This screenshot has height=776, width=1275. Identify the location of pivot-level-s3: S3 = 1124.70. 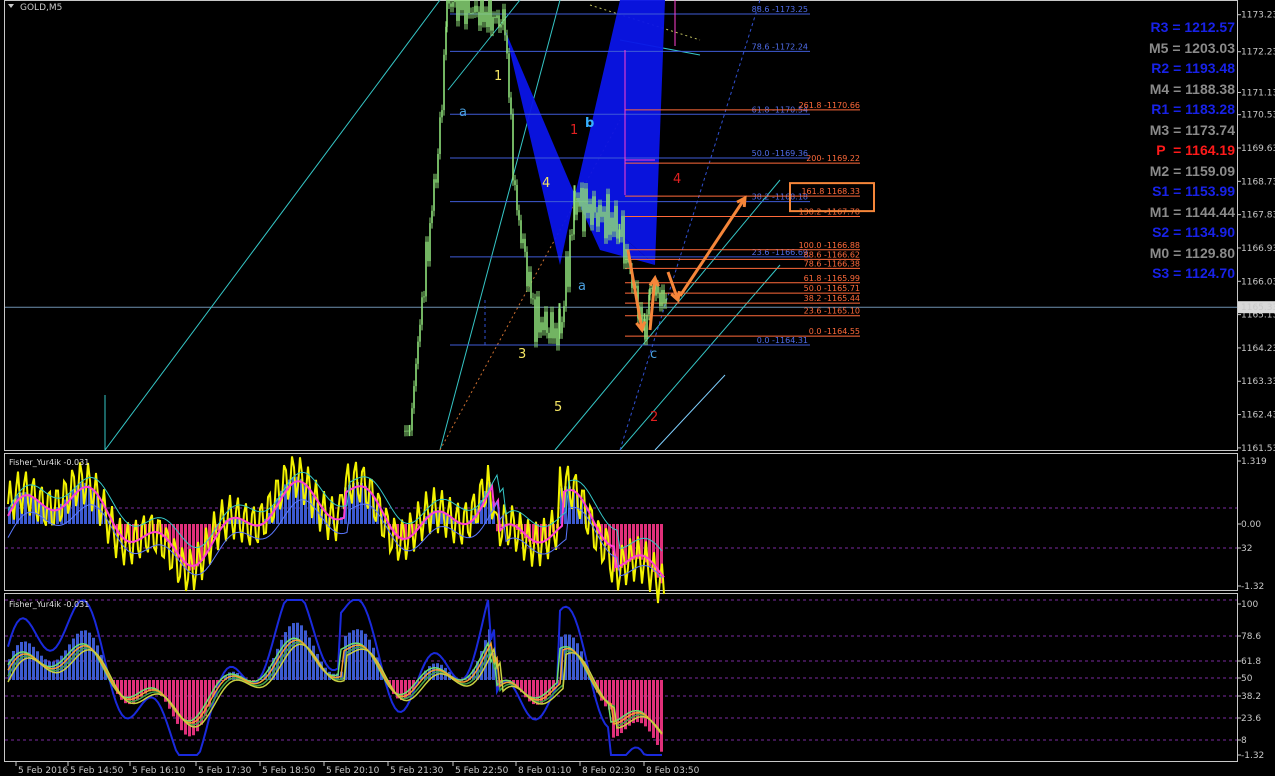
(1193, 273).